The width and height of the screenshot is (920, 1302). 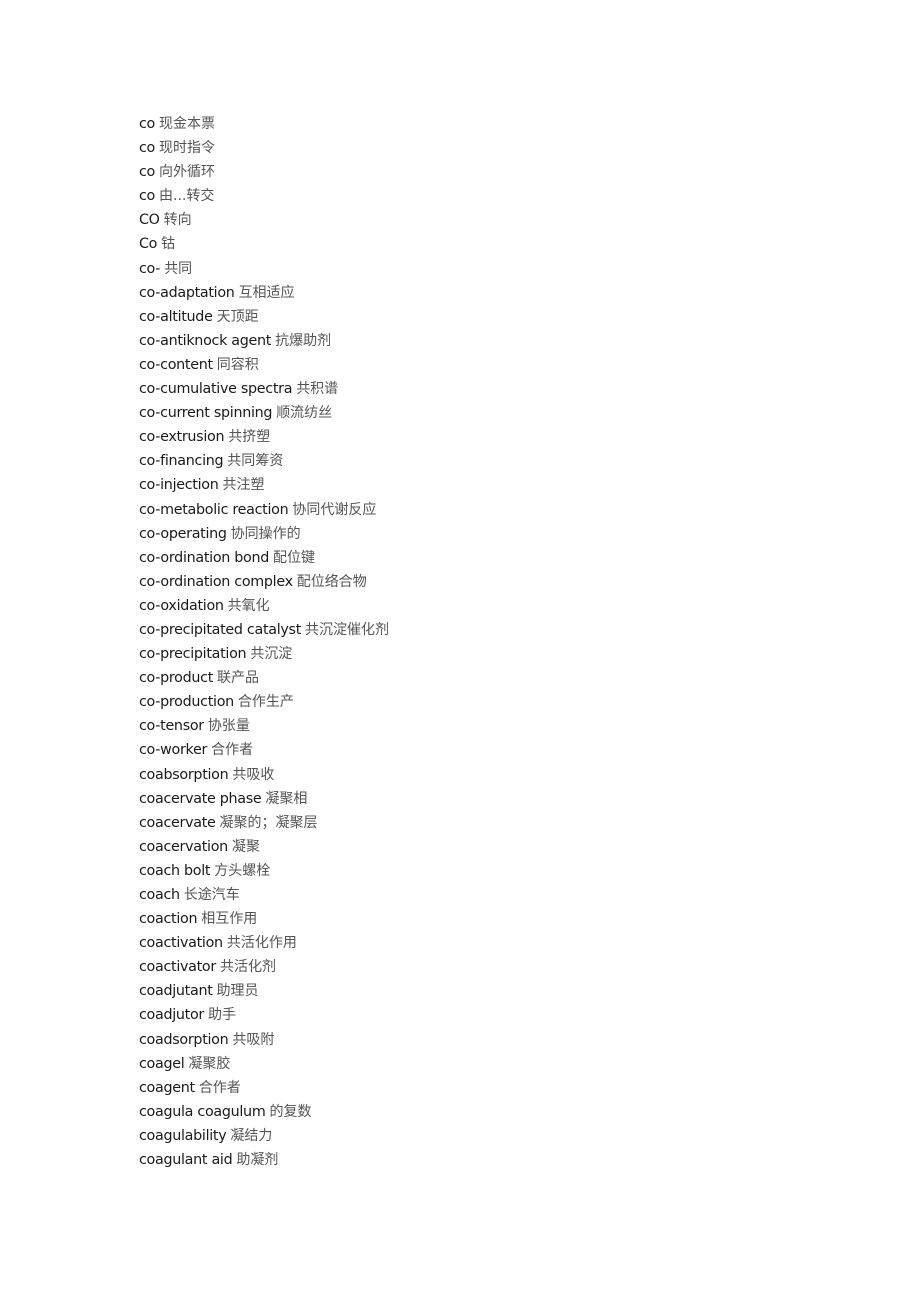 What do you see at coordinates (182, 437) in the screenshot?
I see `entry-term: co-extrusion` at bounding box center [182, 437].